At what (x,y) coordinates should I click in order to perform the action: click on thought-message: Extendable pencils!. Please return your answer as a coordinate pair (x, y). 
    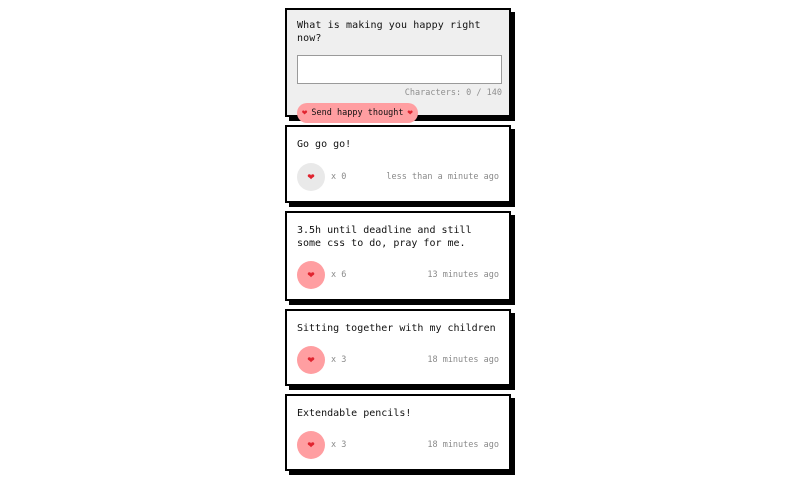
    Looking at the image, I should click on (354, 413).